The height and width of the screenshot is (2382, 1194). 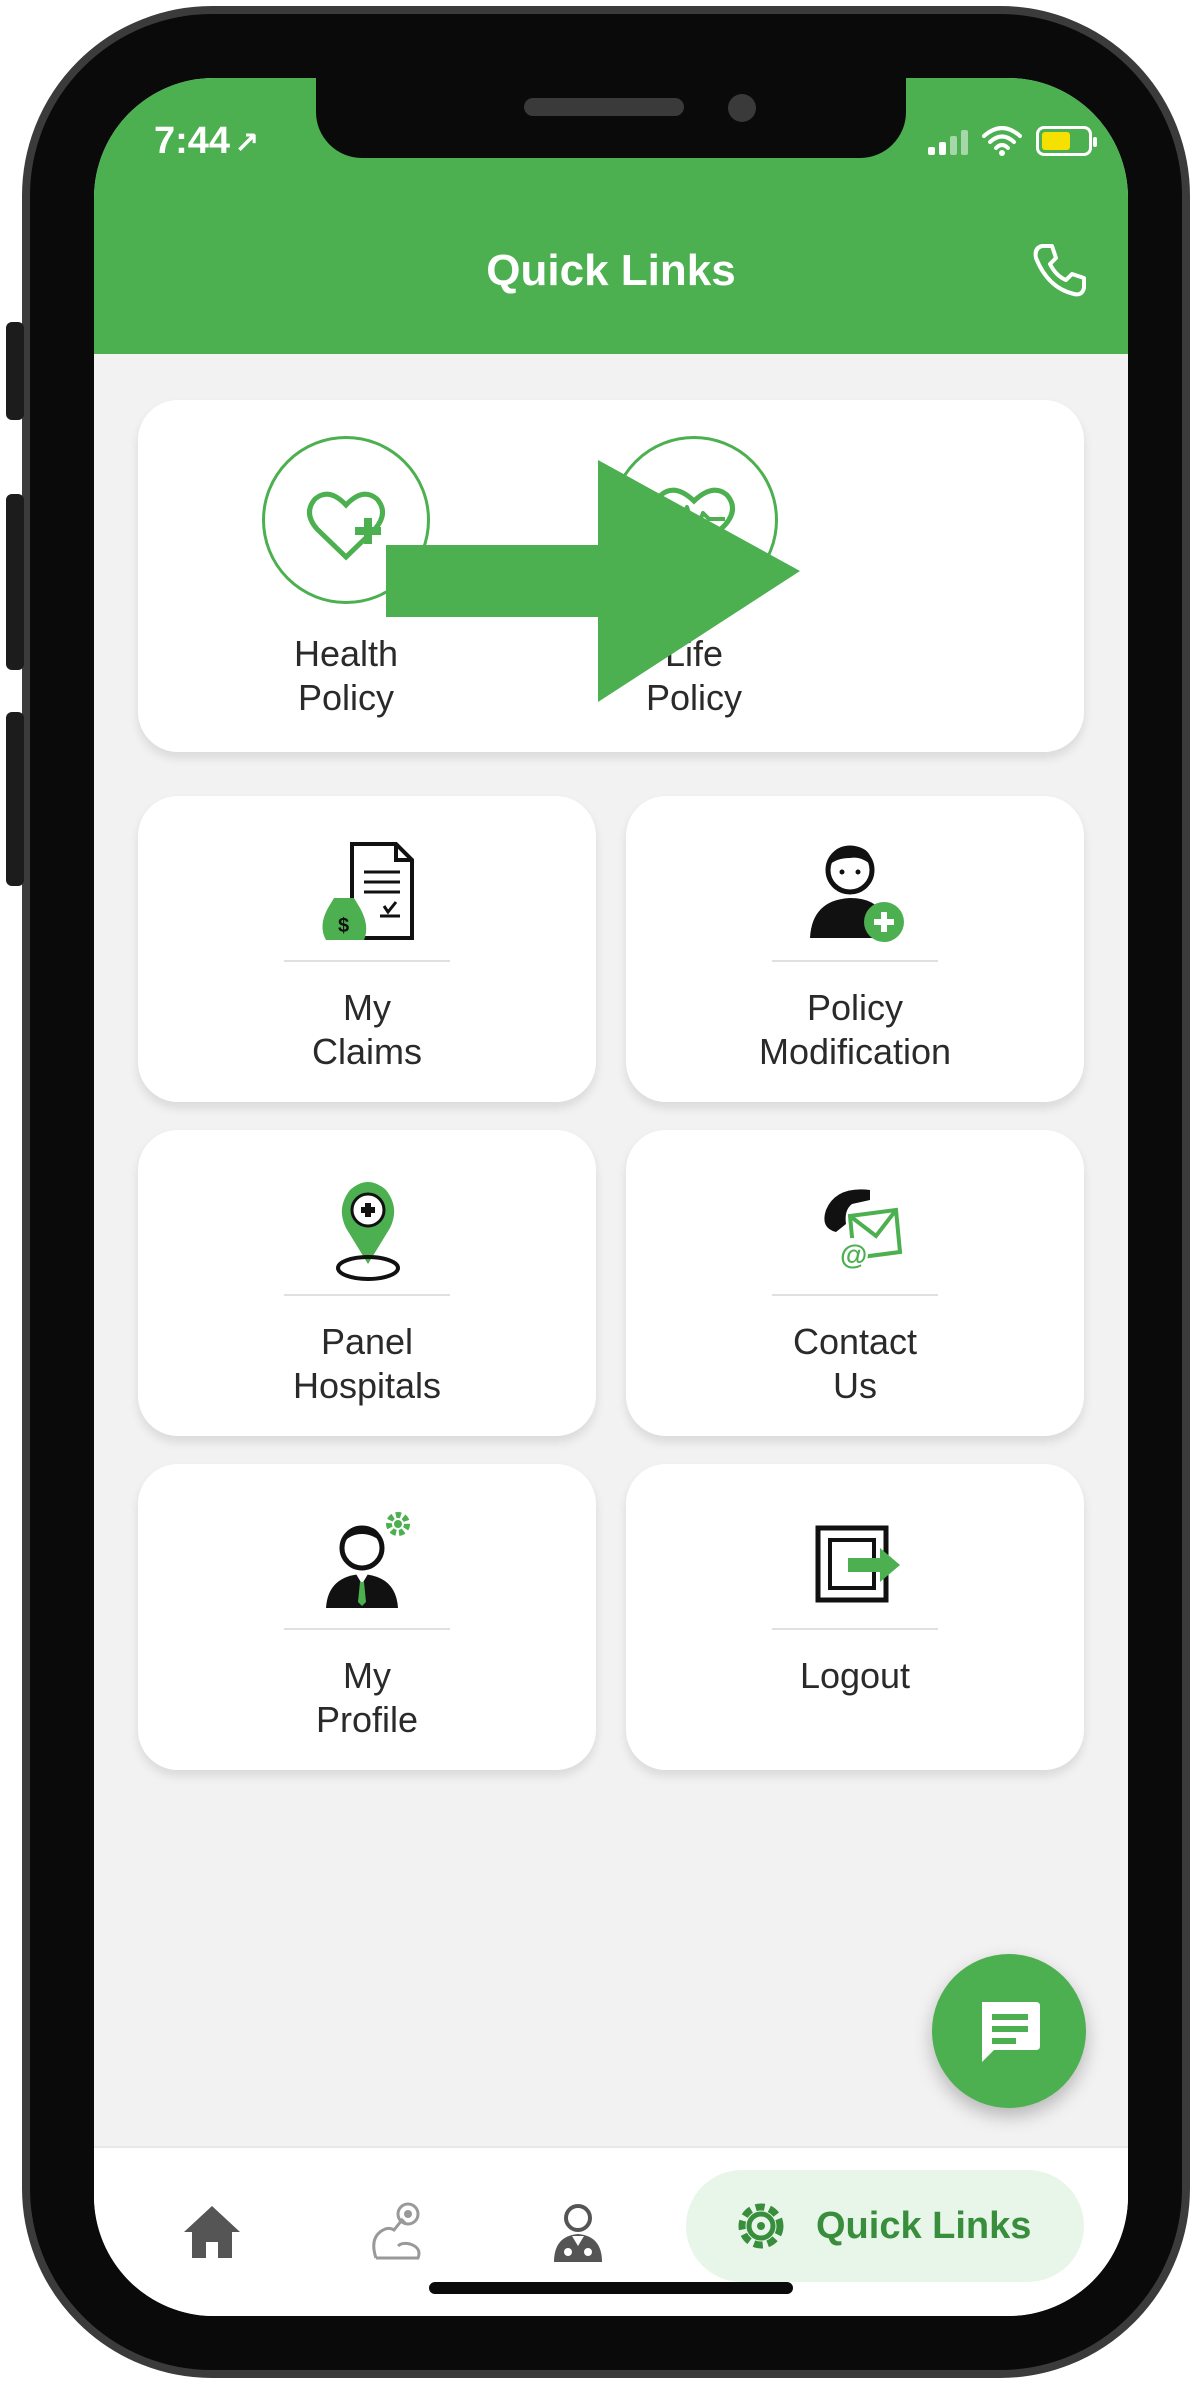 What do you see at coordinates (863, 1229) in the screenshot?
I see `phone-mail-icon: @` at bounding box center [863, 1229].